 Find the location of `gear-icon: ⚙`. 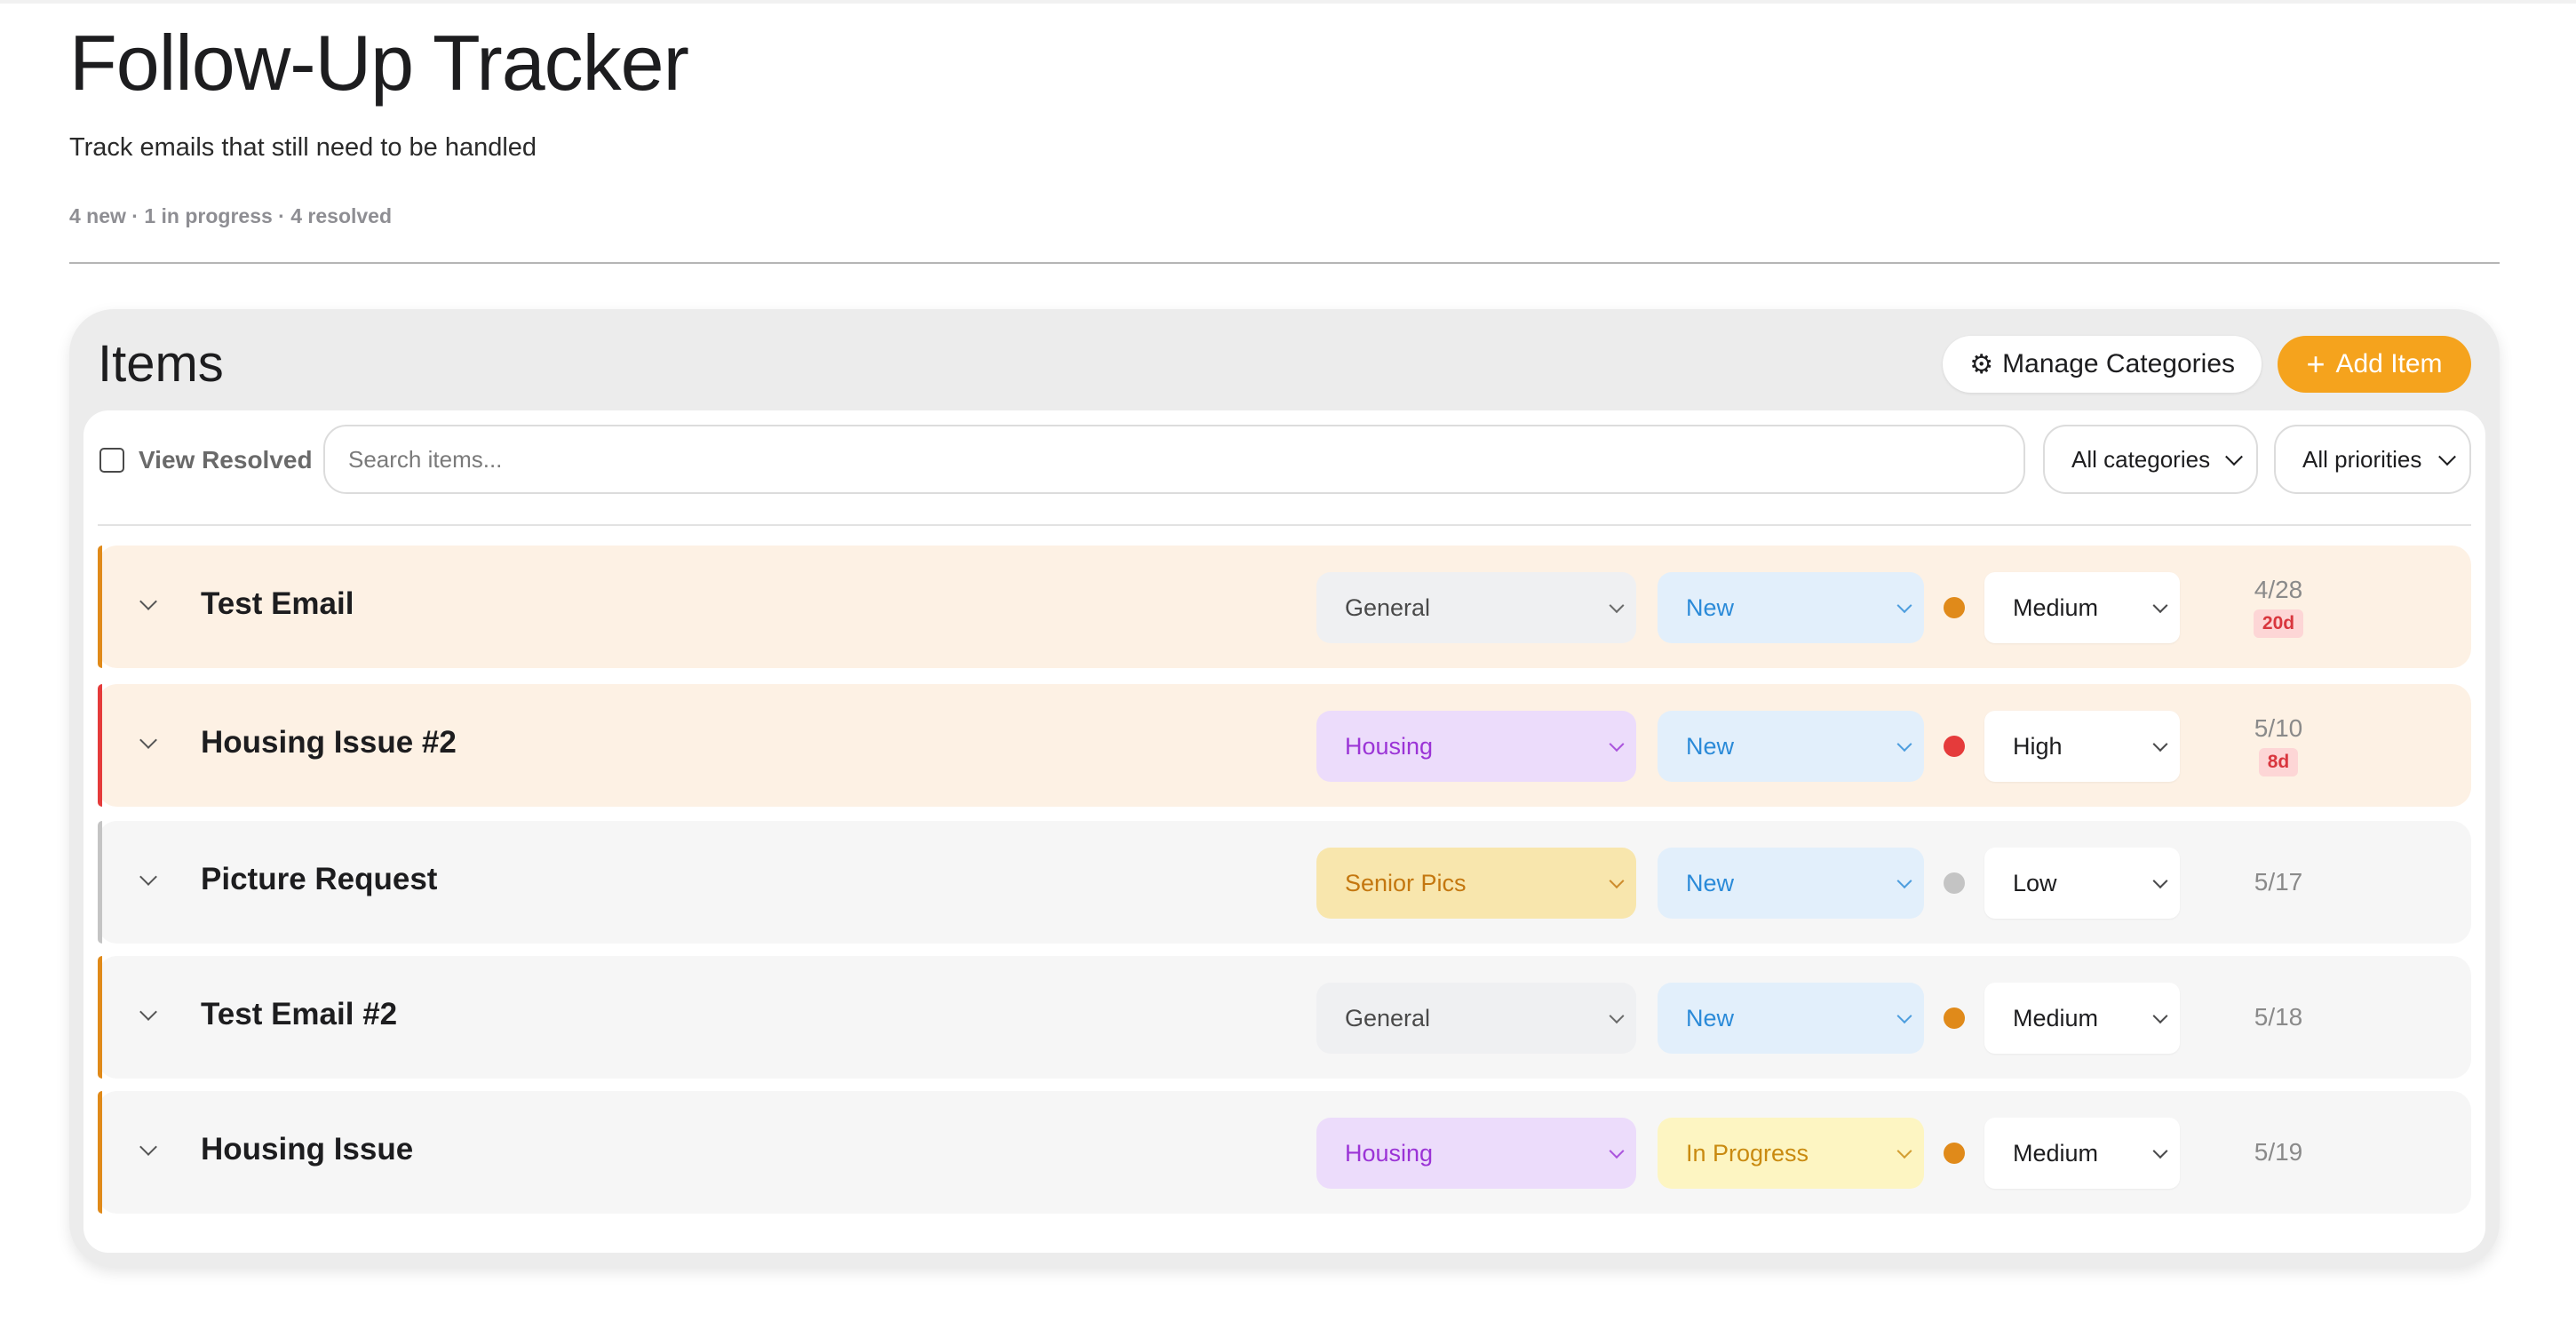

gear-icon: ⚙ is located at coordinates (1981, 364).